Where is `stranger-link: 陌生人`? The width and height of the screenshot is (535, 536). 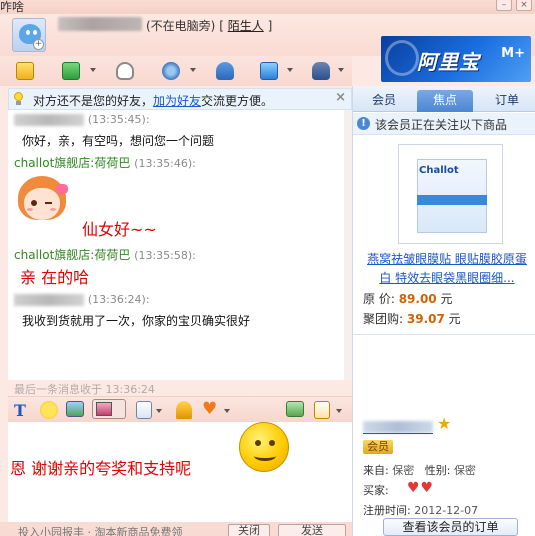
stranger-link: 陌生人 is located at coordinates (246, 26).